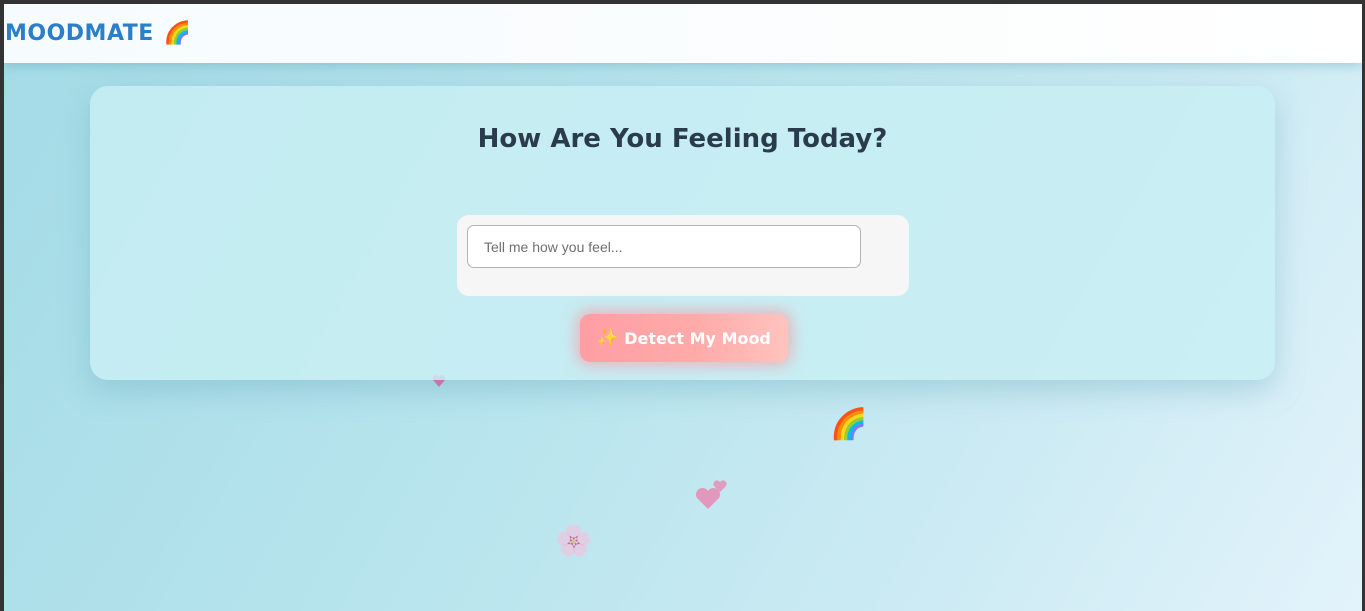  I want to click on floating-flower-icon: 🌸, so click(574, 541).